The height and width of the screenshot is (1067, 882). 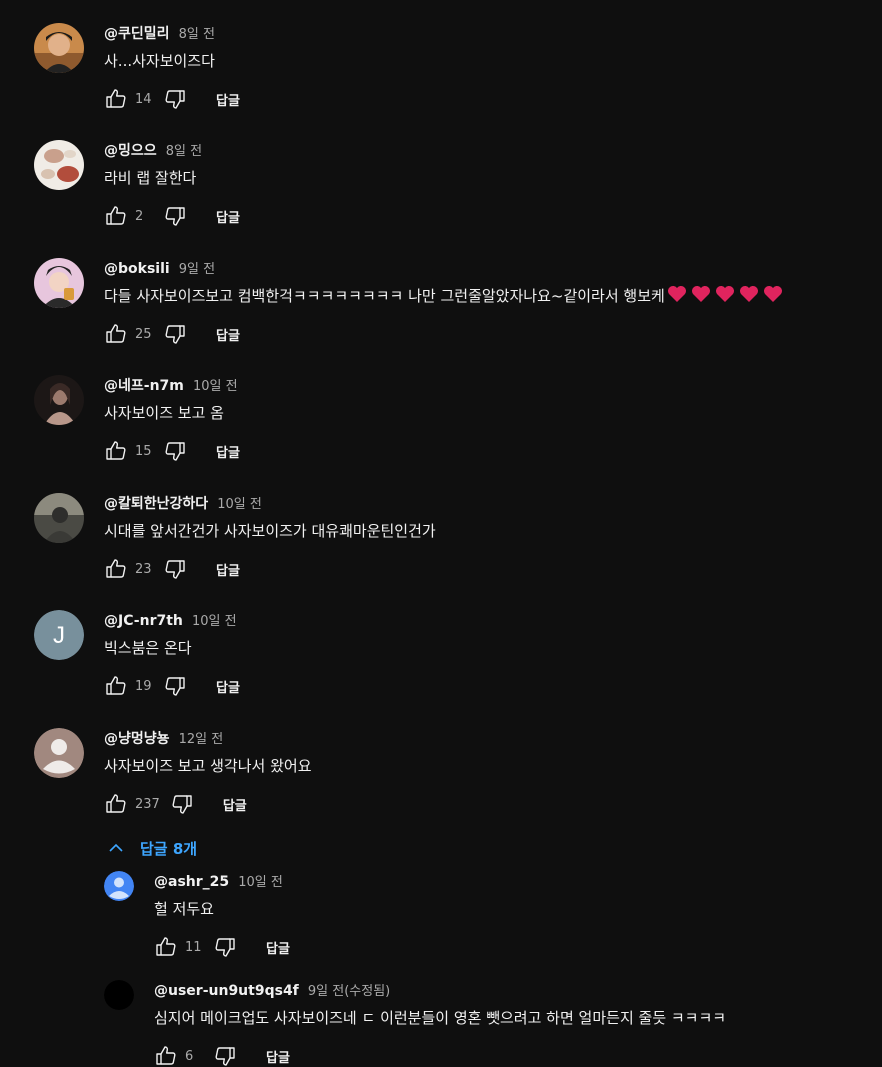 What do you see at coordinates (201, 739) in the screenshot?
I see `comment-time: 12일 전` at bounding box center [201, 739].